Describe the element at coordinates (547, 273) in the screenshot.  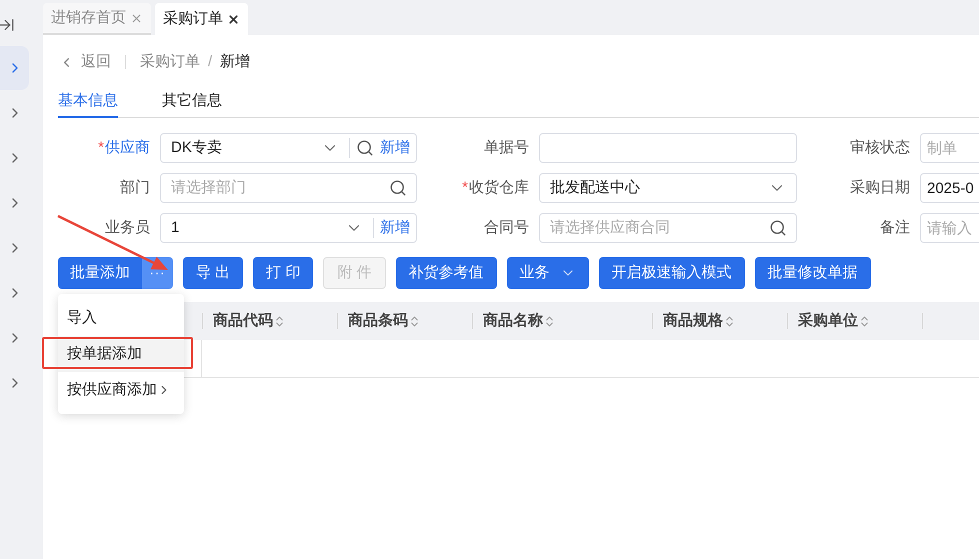
I see `toolbar-button: 业务` at that location.